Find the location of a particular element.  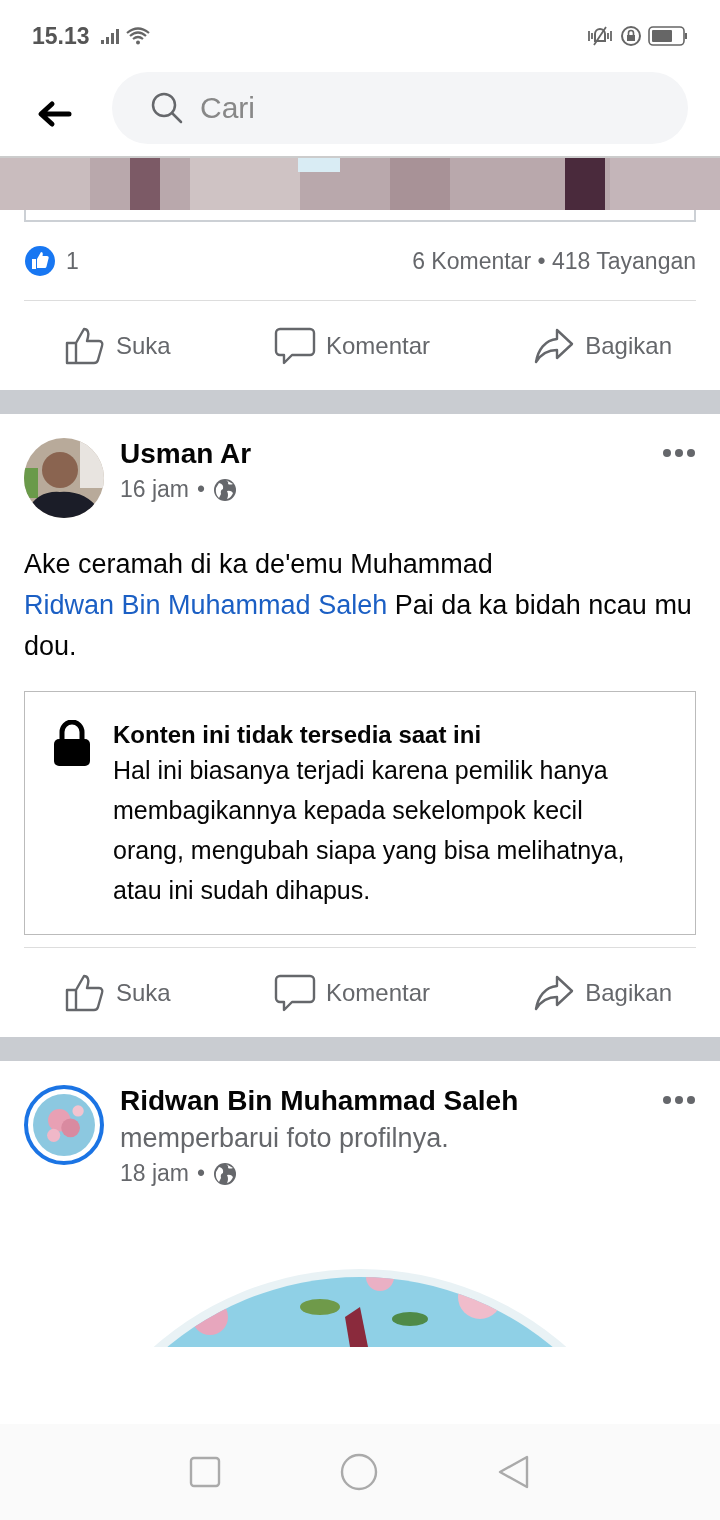

lock-icon is located at coordinates (72, 743).